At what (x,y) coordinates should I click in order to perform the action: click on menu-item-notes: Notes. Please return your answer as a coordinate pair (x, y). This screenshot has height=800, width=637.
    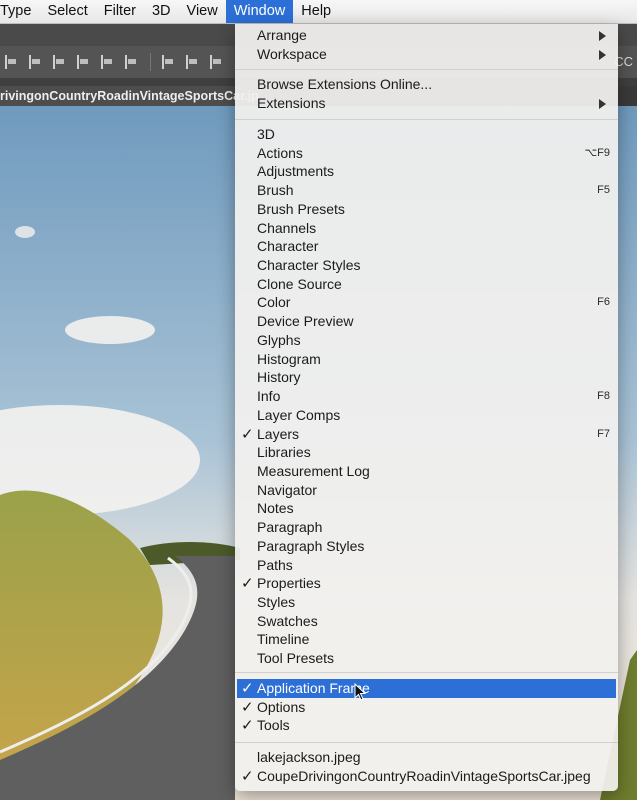
    Looking at the image, I should click on (426, 508).